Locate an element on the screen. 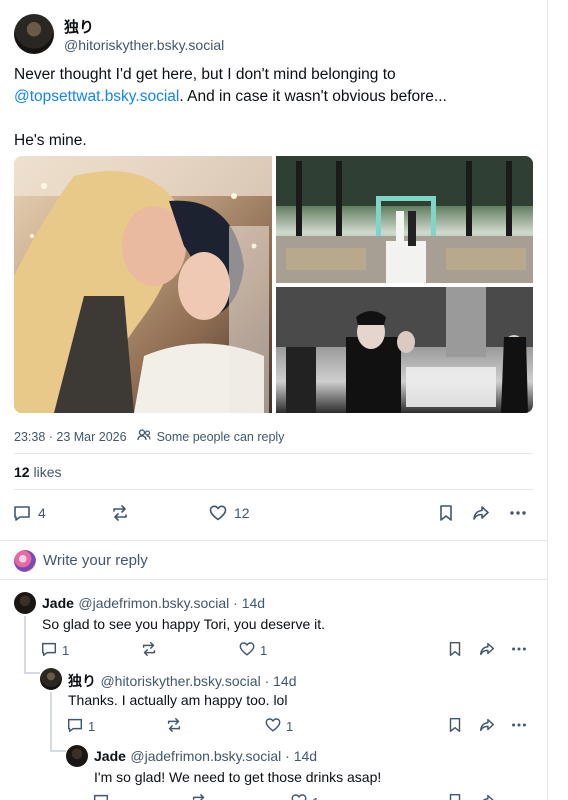 This screenshot has height=800, width=568. share-button is located at coordinates (481, 513).